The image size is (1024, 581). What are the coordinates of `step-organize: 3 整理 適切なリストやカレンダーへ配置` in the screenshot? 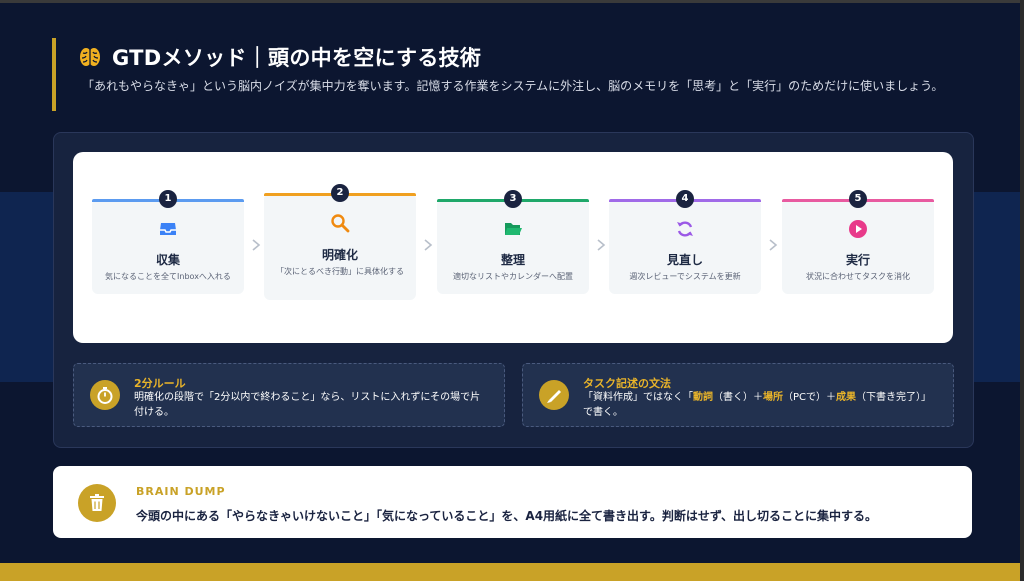 It's located at (513, 242).